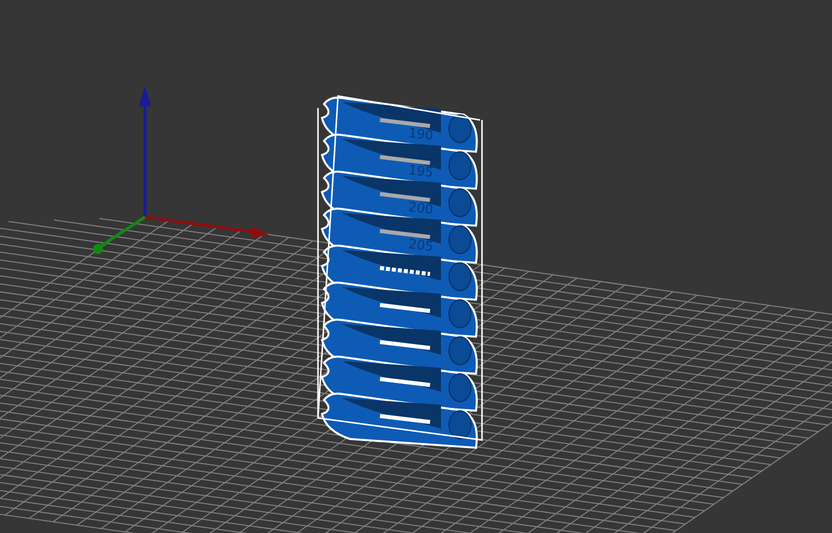 The width and height of the screenshot is (832, 533). Describe the element at coordinates (421, 135) in the screenshot. I see `tier-label: 190` at that location.